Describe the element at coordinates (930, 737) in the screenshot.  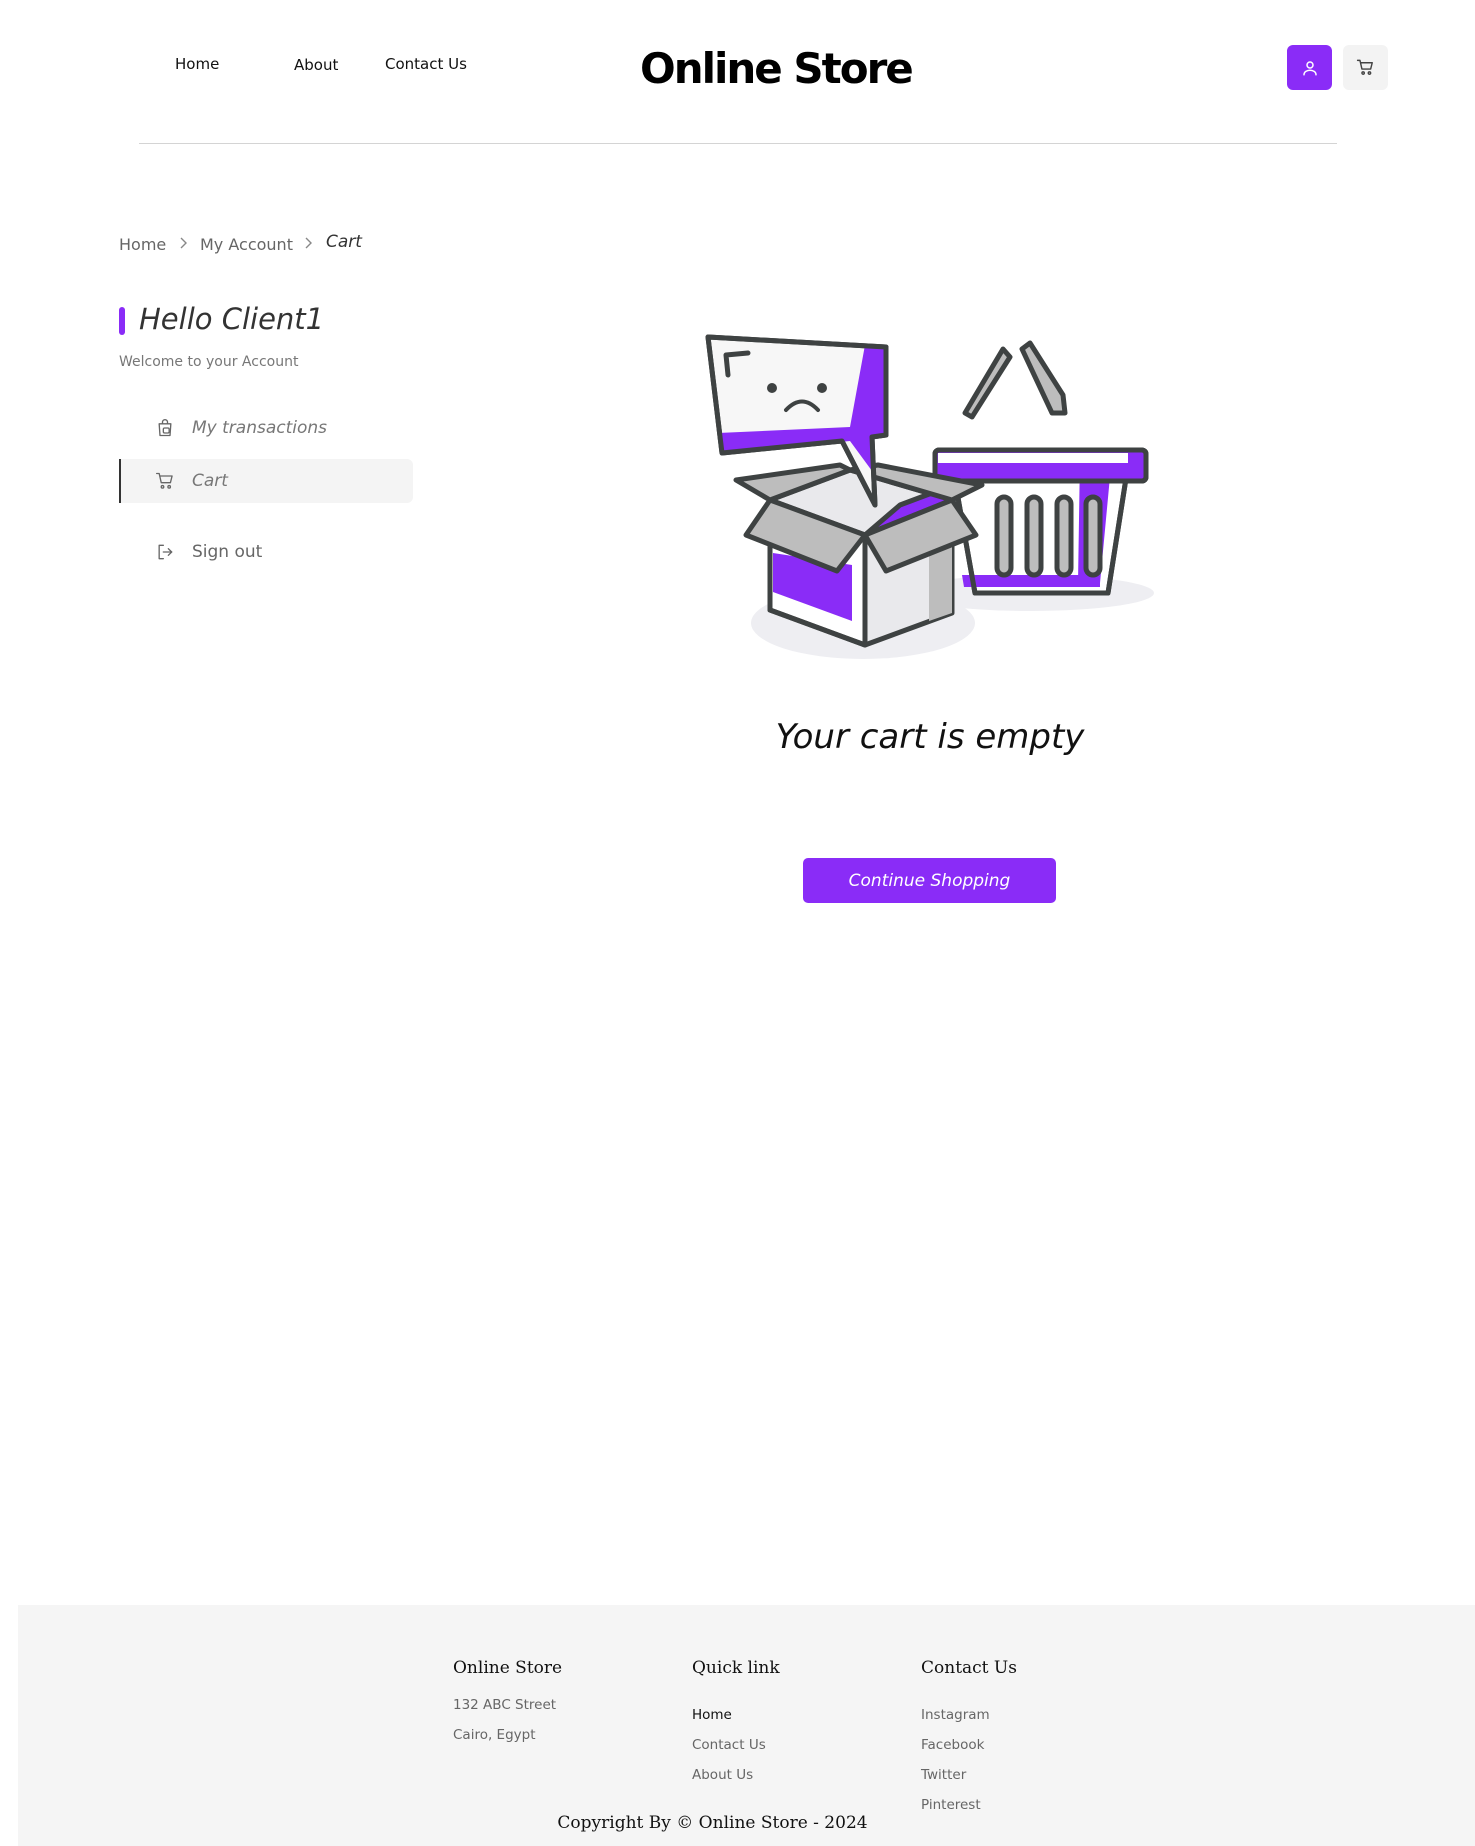
I see `empty-cart-title: Your cart is empty` at that location.